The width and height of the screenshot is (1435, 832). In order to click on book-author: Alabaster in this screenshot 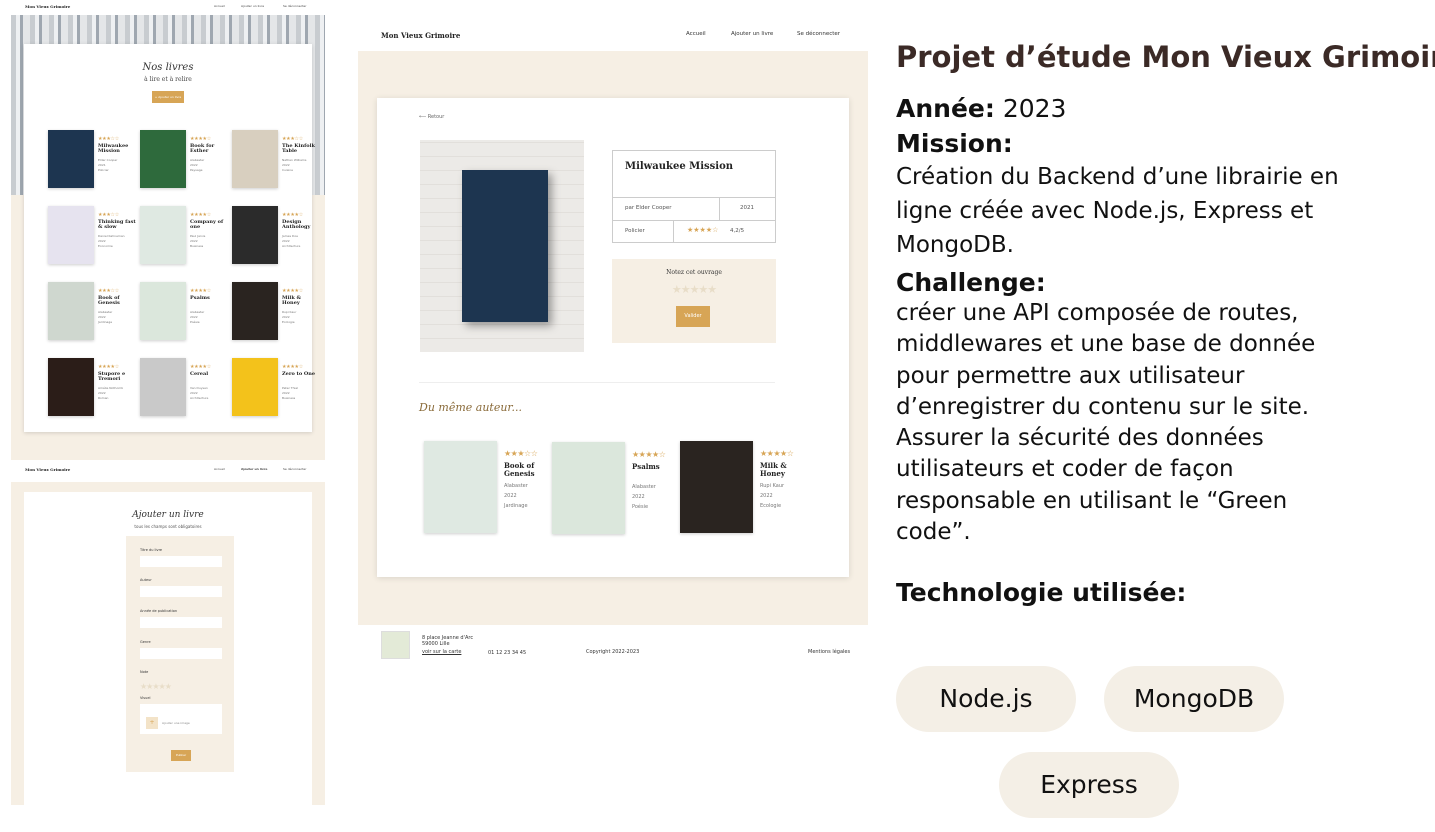, I will do `click(516, 486)`.